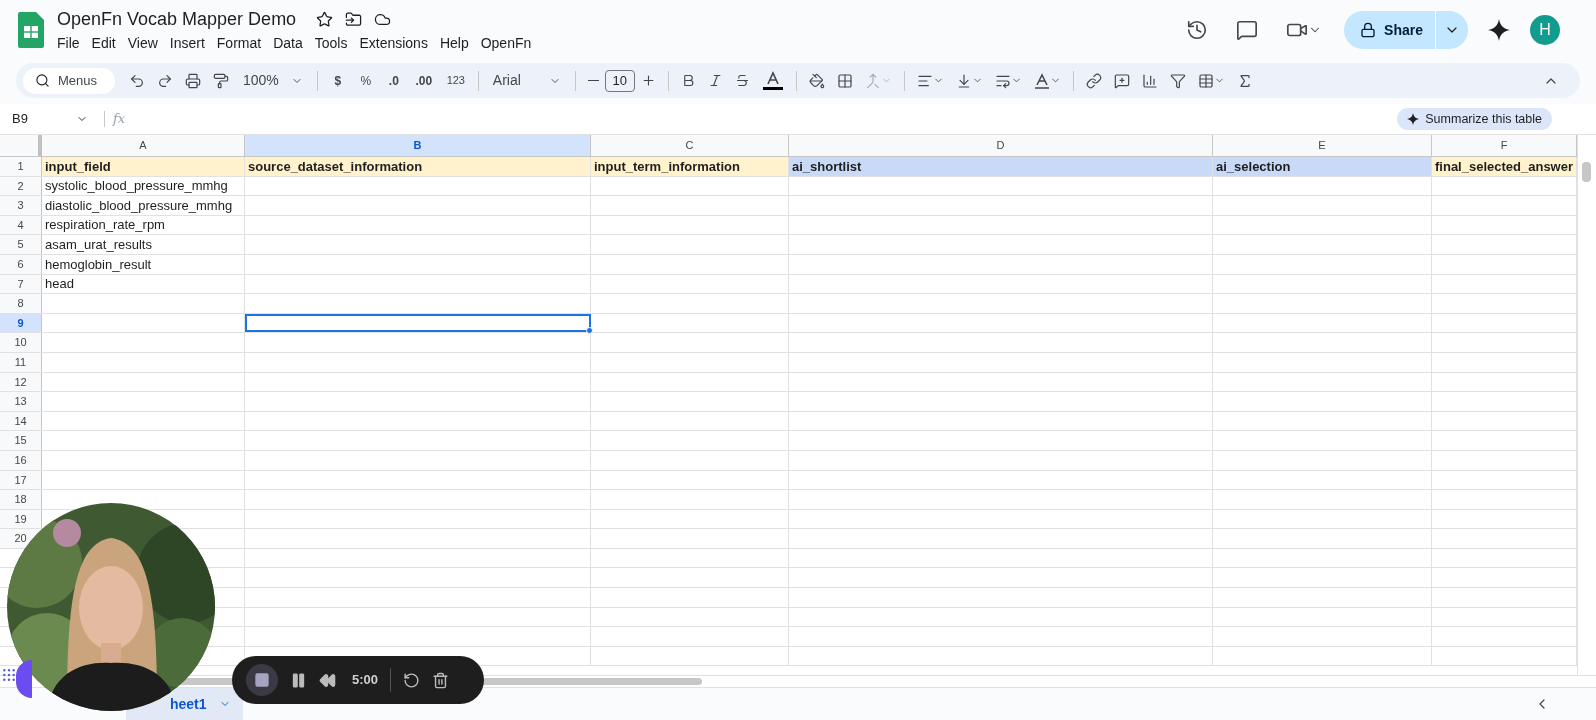  What do you see at coordinates (273, 80) in the screenshot?
I see `zoom-dropdown: 100%` at bounding box center [273, 80].